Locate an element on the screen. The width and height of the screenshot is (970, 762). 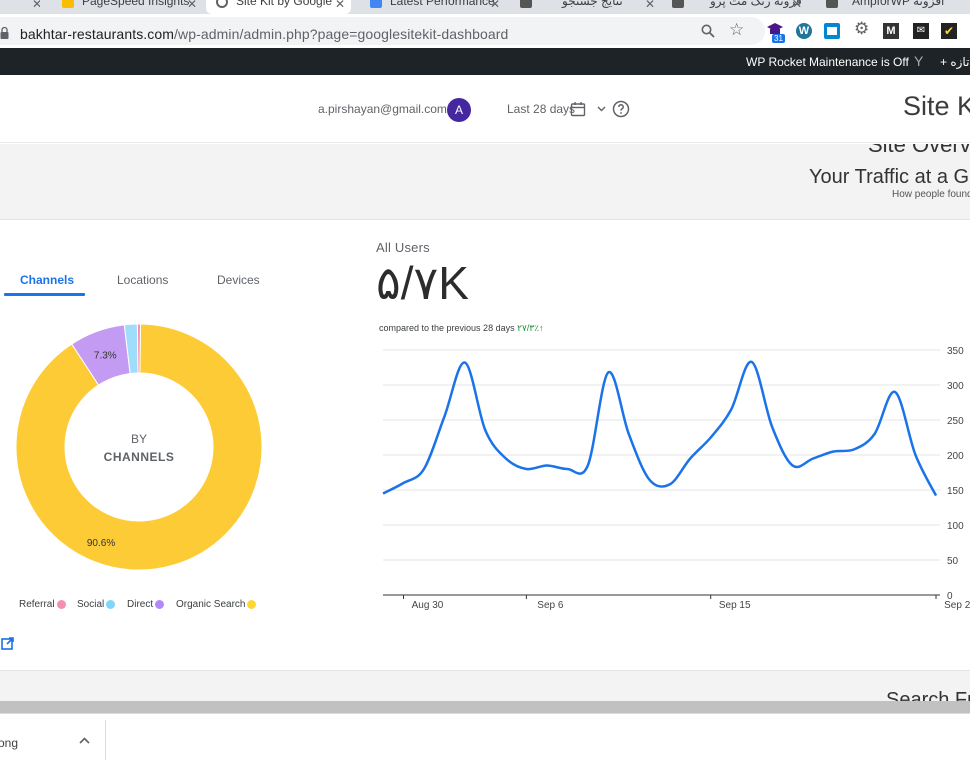
legend-label: Social is located at coordinates (91, 604).